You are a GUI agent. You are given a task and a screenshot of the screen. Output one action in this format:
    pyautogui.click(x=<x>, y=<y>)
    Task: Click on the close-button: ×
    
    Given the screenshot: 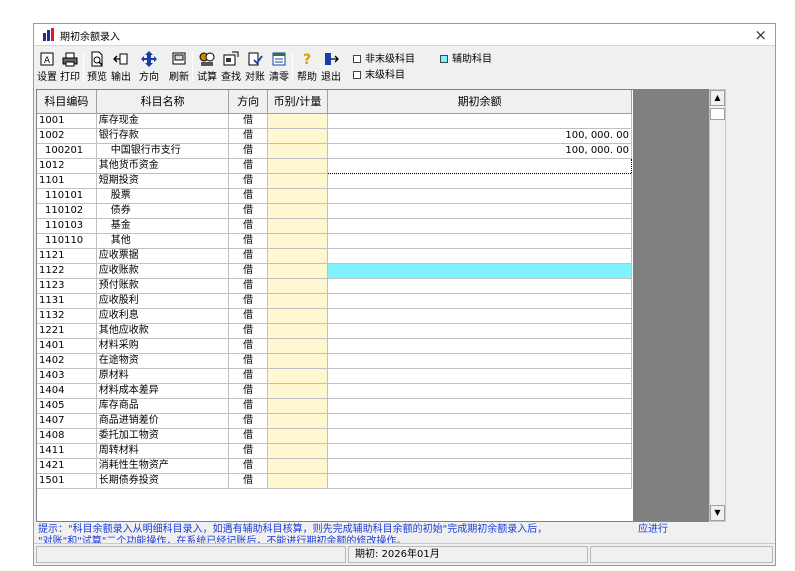 What is the action you would take?
    pyautogui.click(x=760, y=35)
    